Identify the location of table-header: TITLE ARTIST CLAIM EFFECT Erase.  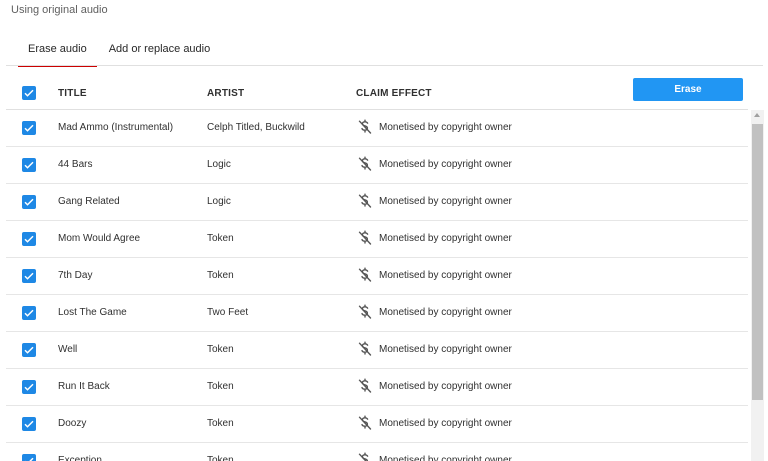
(377, 94).